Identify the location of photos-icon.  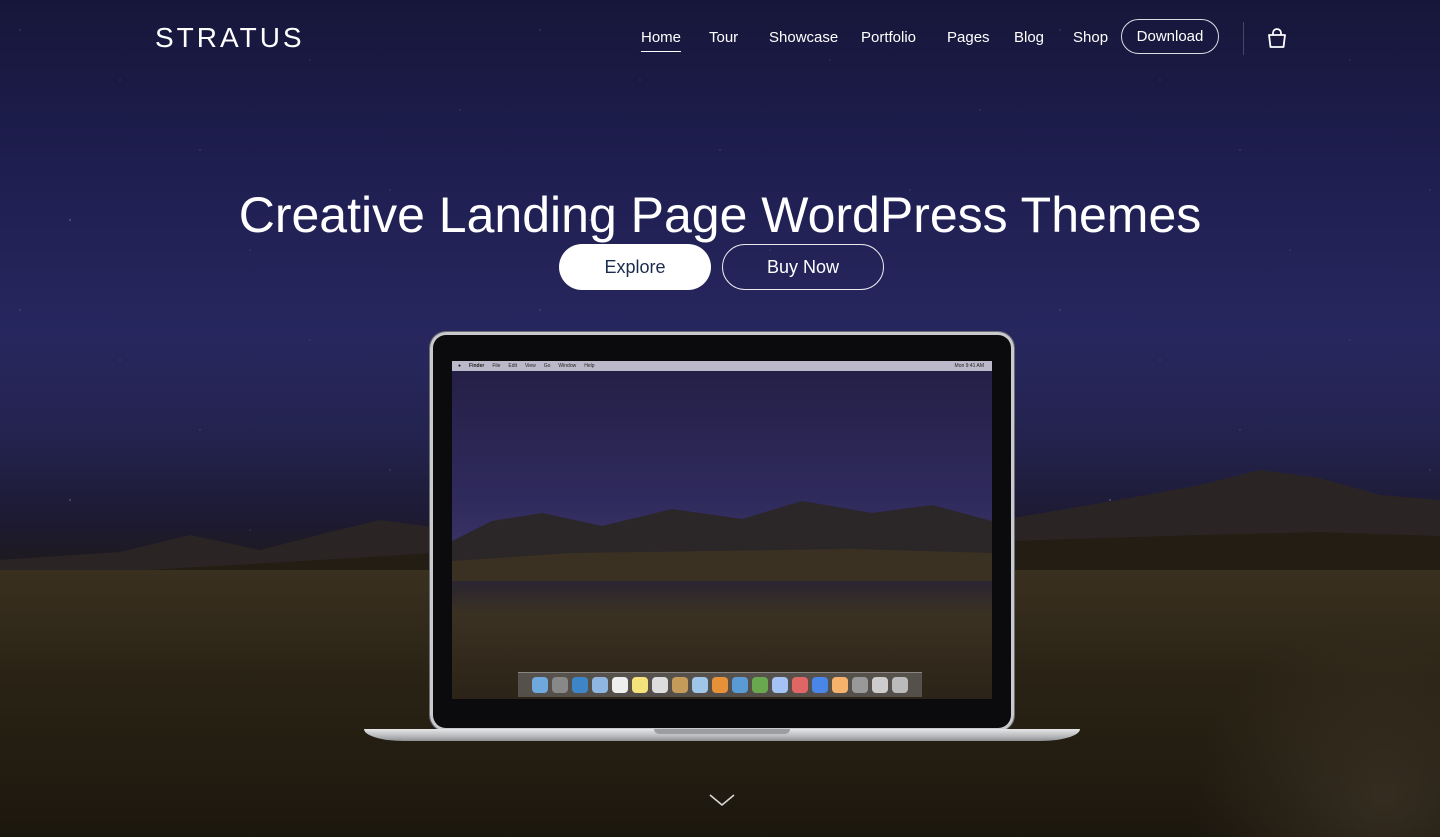
(720, 685).